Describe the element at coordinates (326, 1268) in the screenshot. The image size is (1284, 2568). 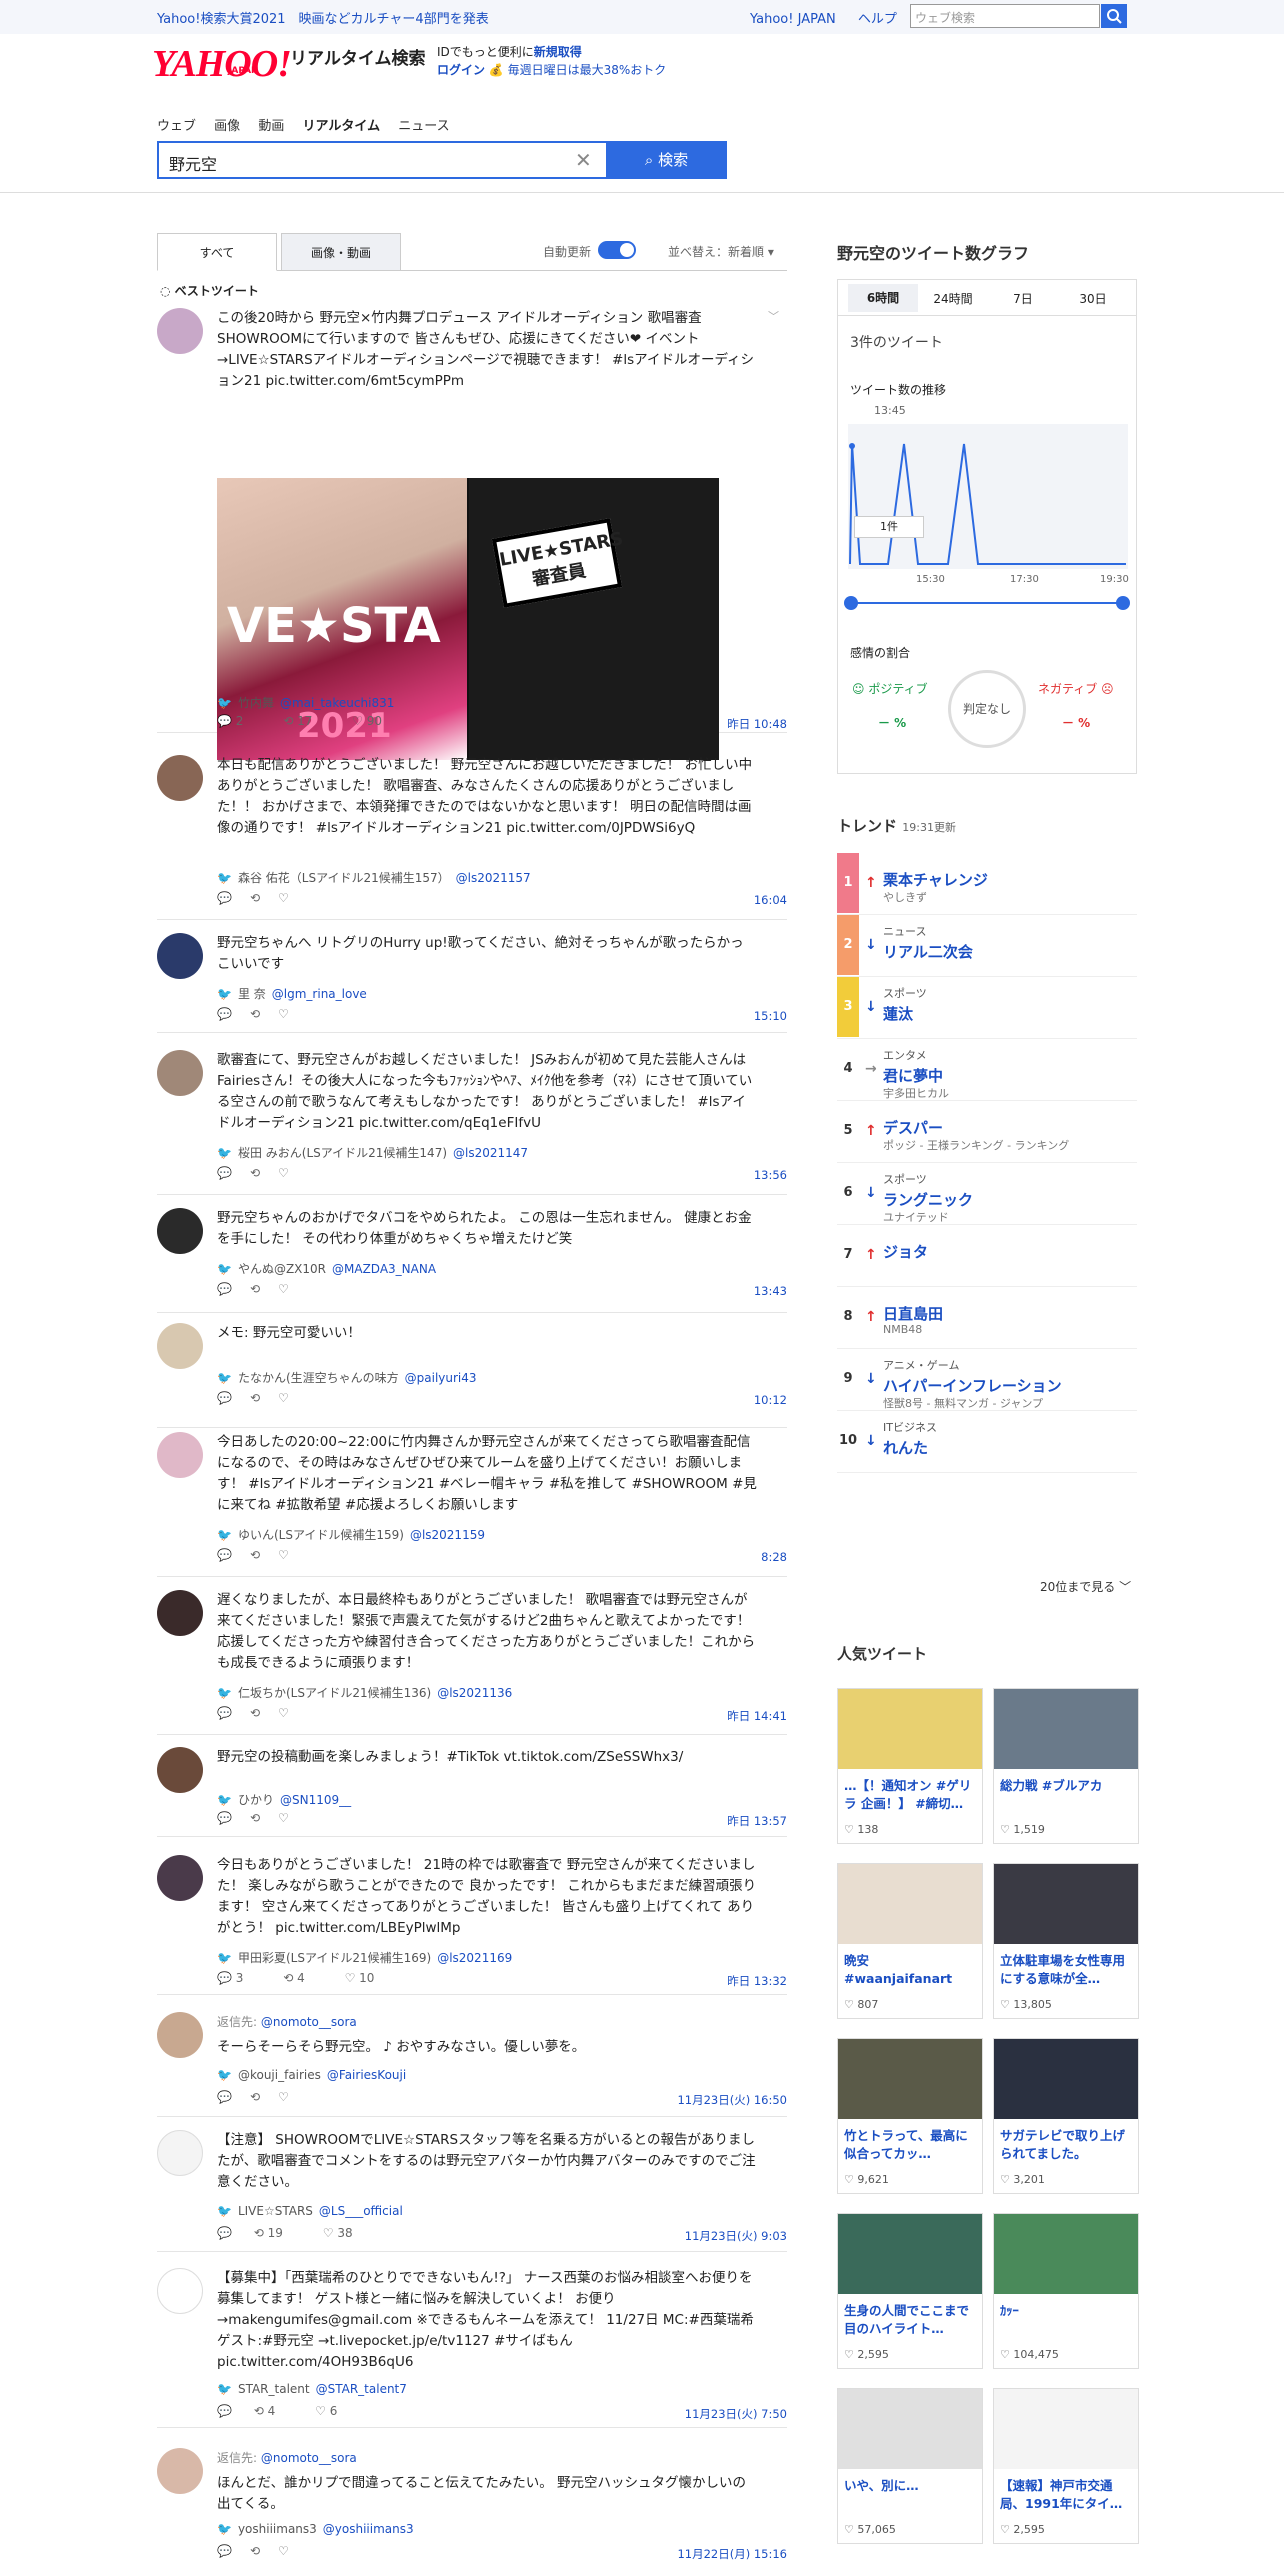
I see `tweet-author: 🐦 やんぬ@ZX10R @MAZDA3_NANA` at that location.